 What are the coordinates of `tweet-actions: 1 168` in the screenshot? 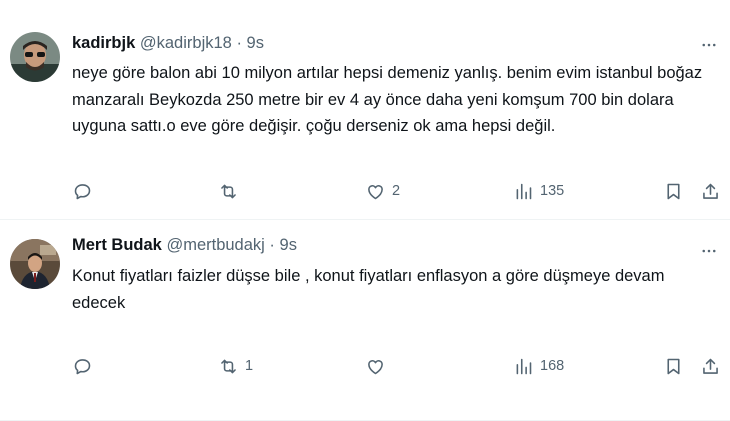 It's located at (365, 366).